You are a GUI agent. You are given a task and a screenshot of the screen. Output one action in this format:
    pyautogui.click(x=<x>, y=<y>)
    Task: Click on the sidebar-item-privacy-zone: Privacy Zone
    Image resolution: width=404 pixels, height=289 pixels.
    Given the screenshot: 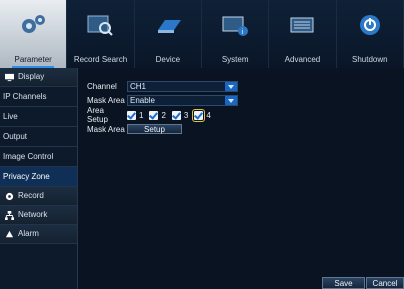 What is the action you would take?
    pyautogui.click(x=38, y=177)
    